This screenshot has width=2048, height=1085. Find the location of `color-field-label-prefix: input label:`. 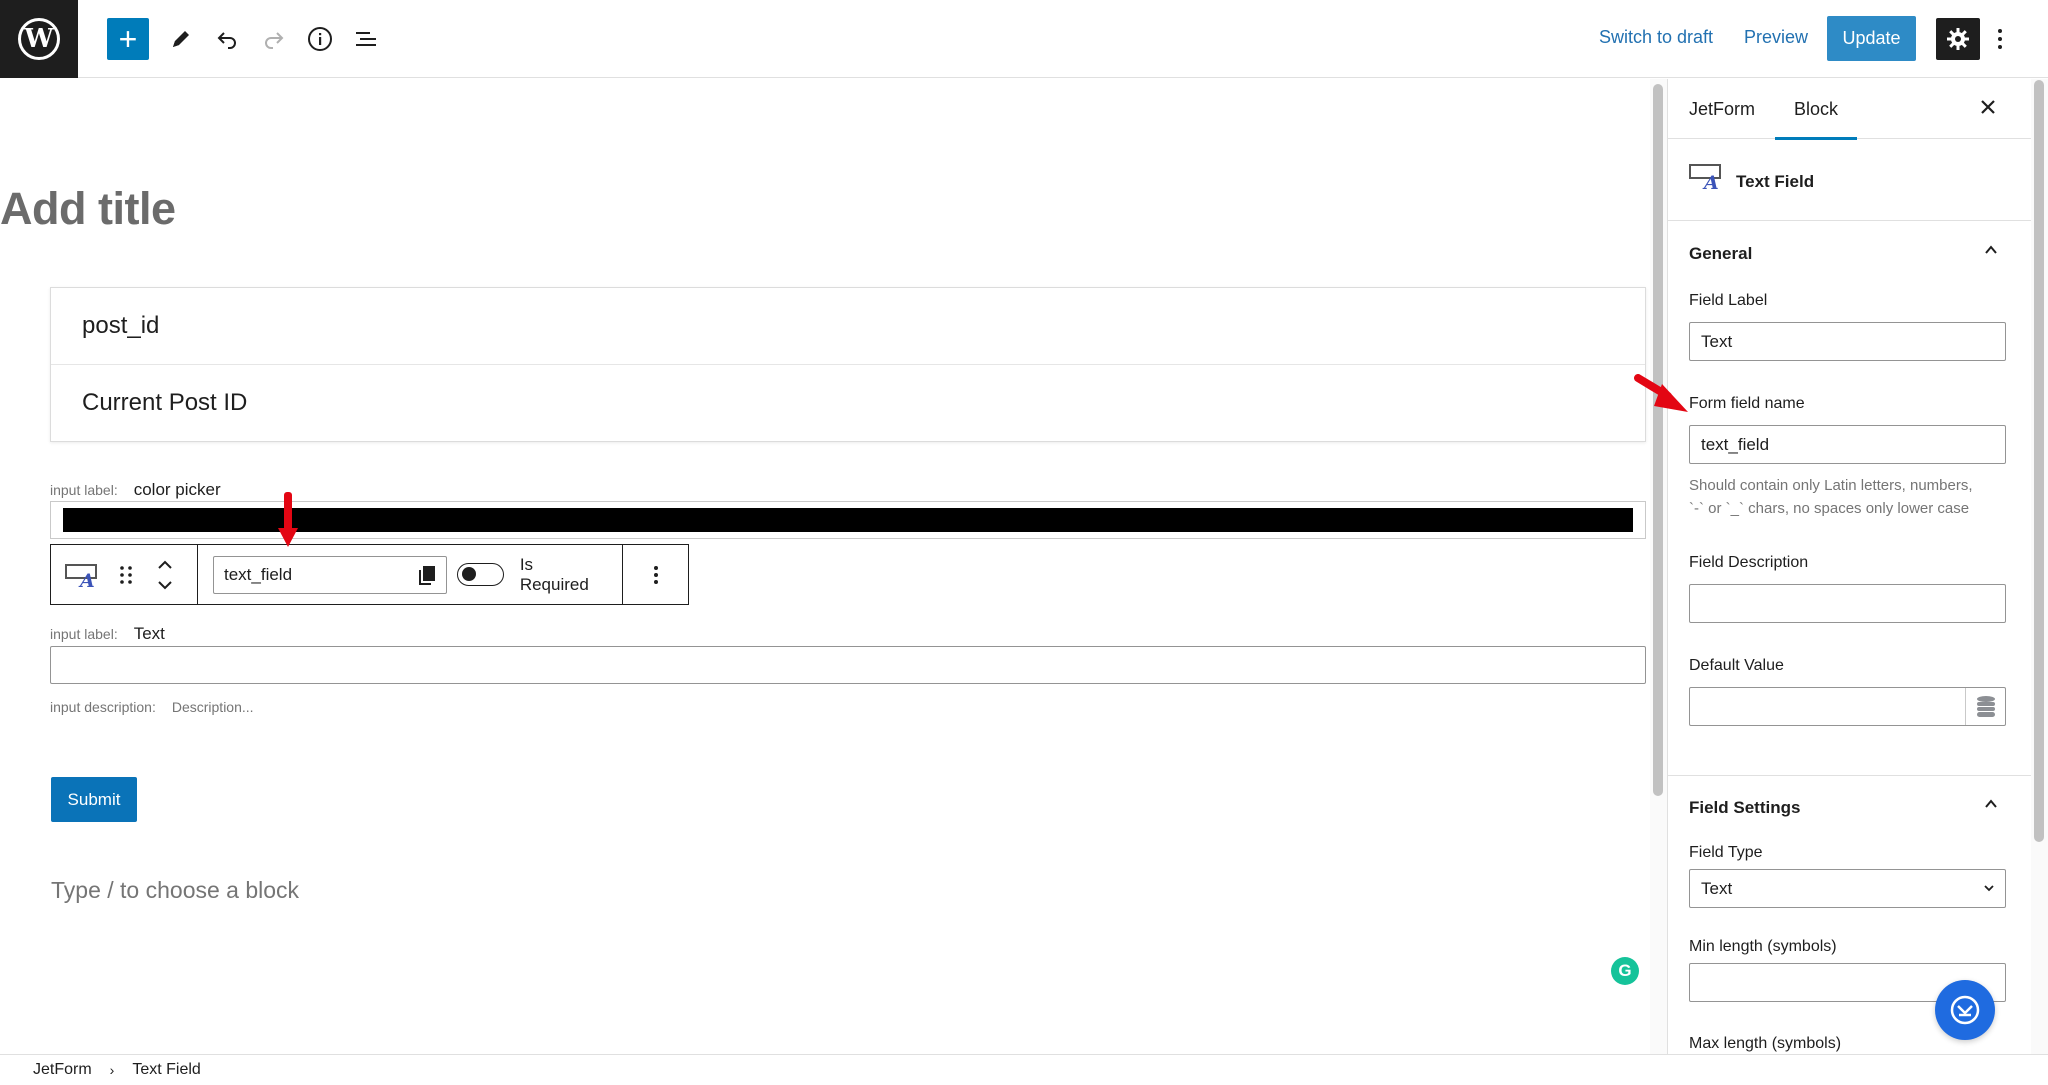

color-field-label-prefix: input label: is located at coordinates (84, 490).